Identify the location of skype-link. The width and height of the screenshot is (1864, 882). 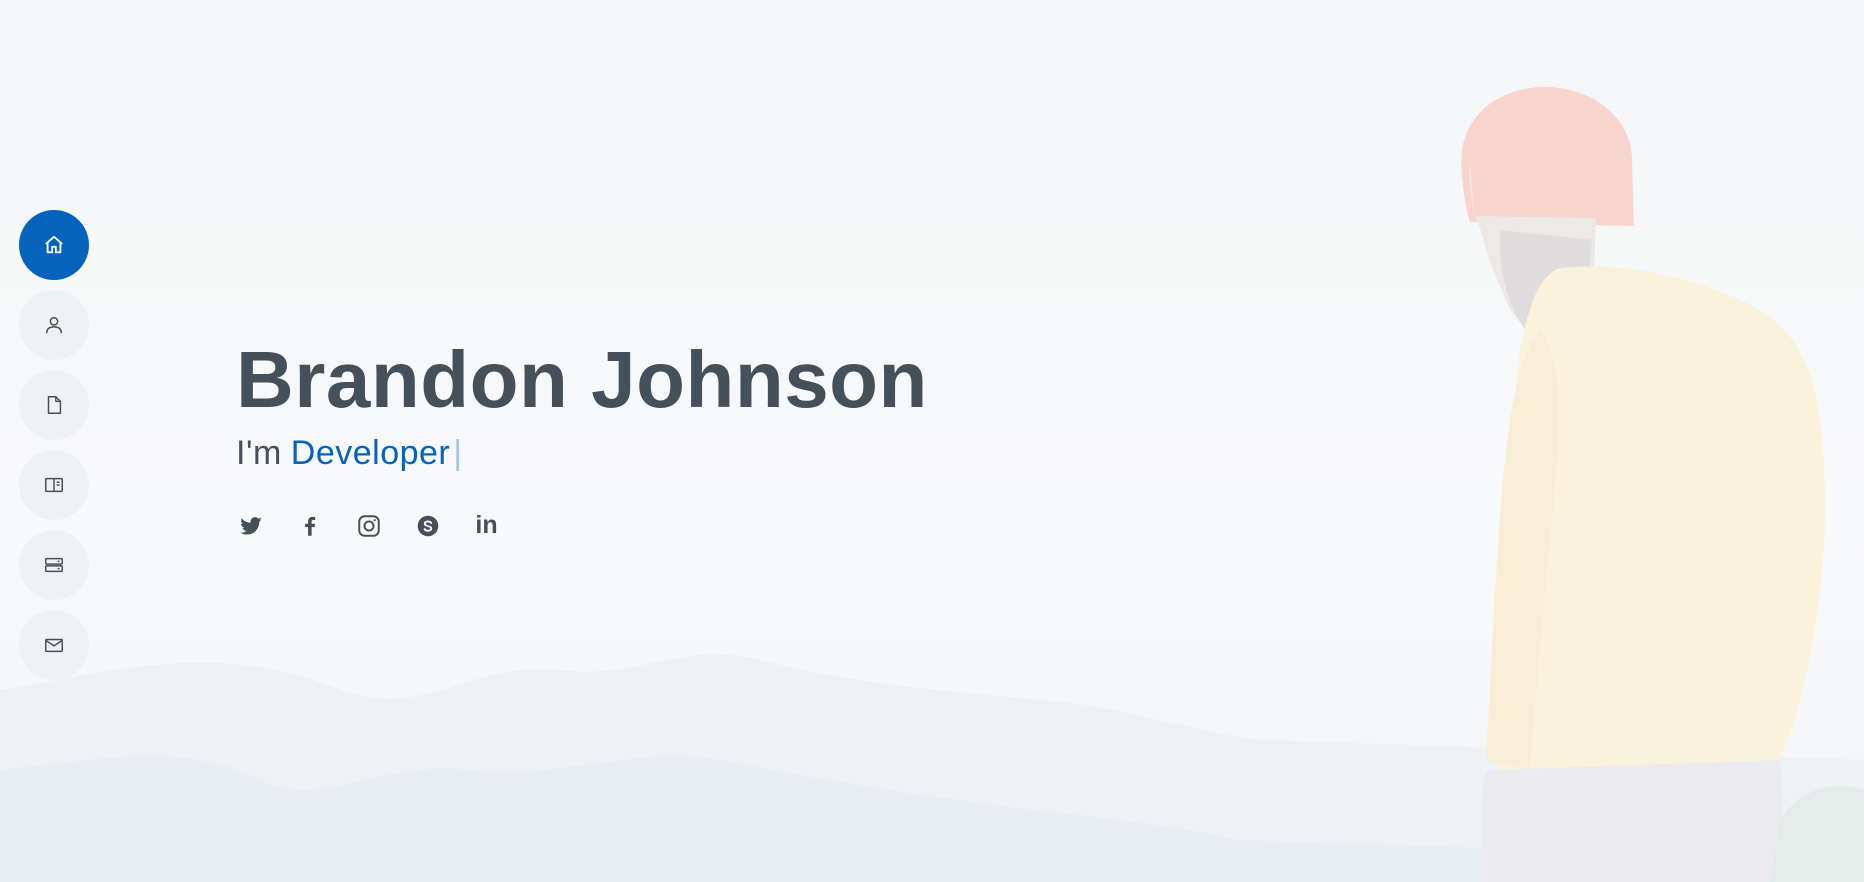
(427, 525).